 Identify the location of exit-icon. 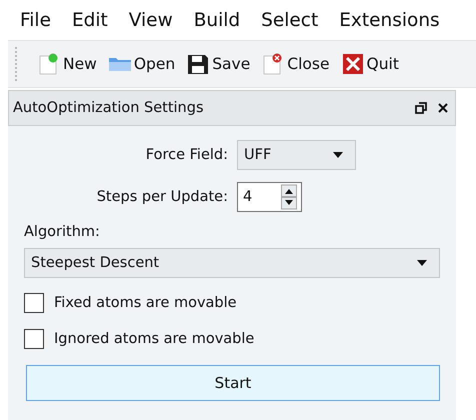
(353, 64).